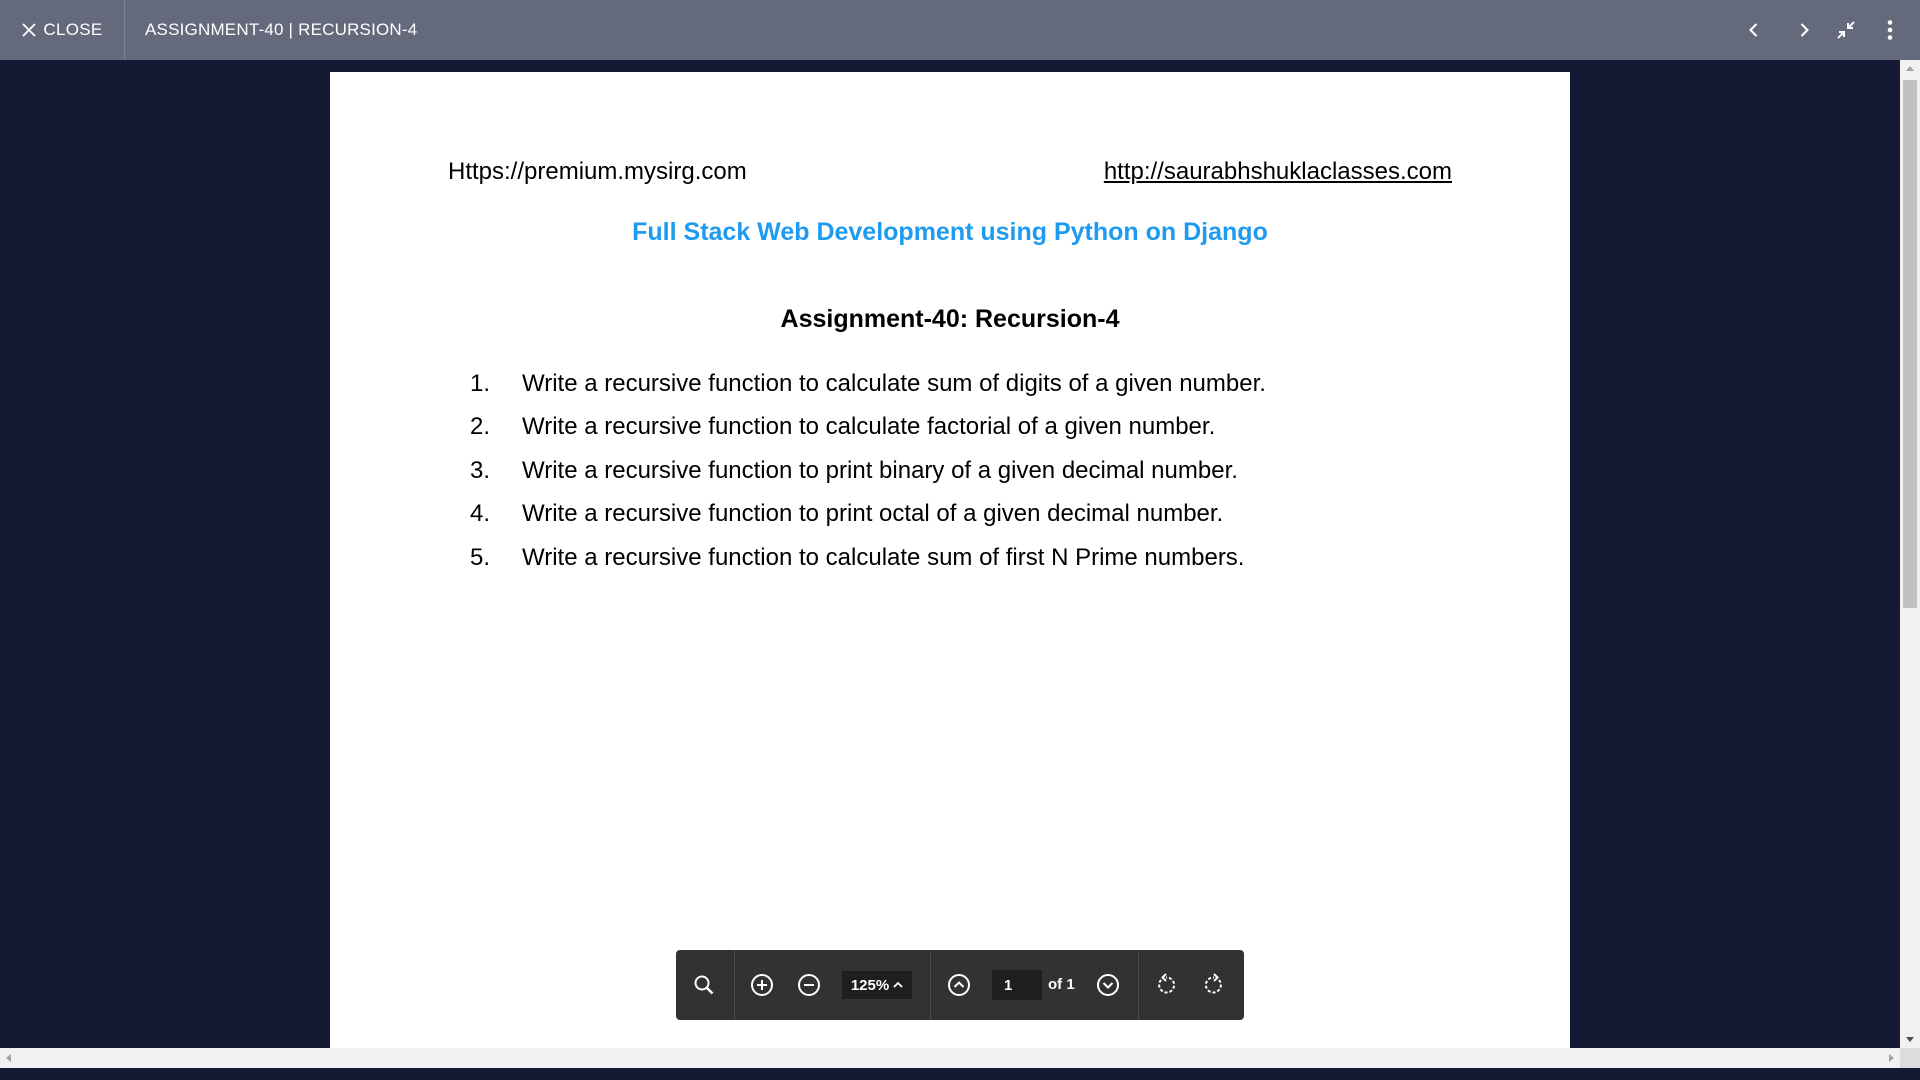 This screenshot has width=1920, height=1080. I want to click on scroll-up-arrow-icon, so click(1910, 68).